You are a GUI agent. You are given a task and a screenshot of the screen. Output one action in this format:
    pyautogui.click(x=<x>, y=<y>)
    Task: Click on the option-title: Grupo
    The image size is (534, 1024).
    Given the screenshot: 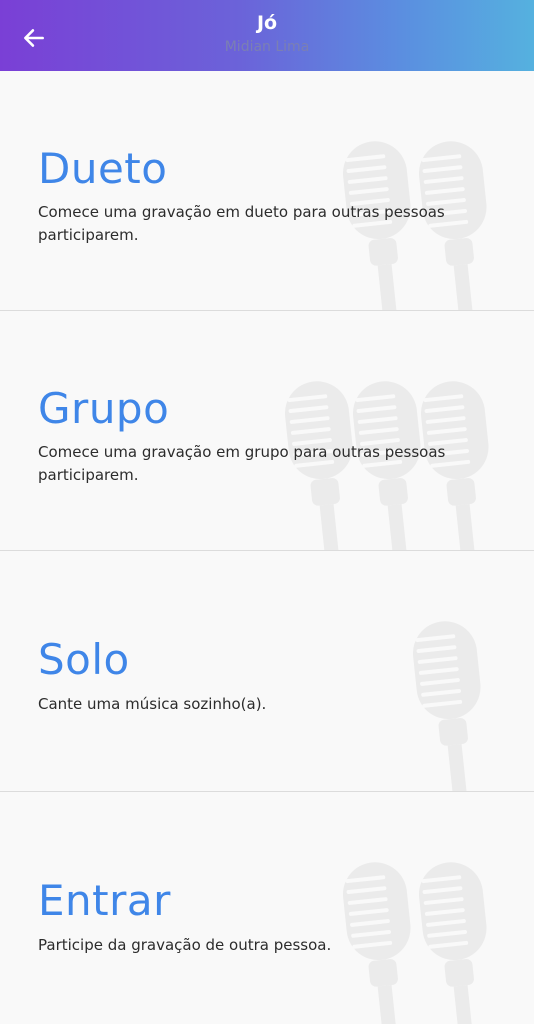 What is the action you would take?
    pyautogui.click(x=104, y=408)
    